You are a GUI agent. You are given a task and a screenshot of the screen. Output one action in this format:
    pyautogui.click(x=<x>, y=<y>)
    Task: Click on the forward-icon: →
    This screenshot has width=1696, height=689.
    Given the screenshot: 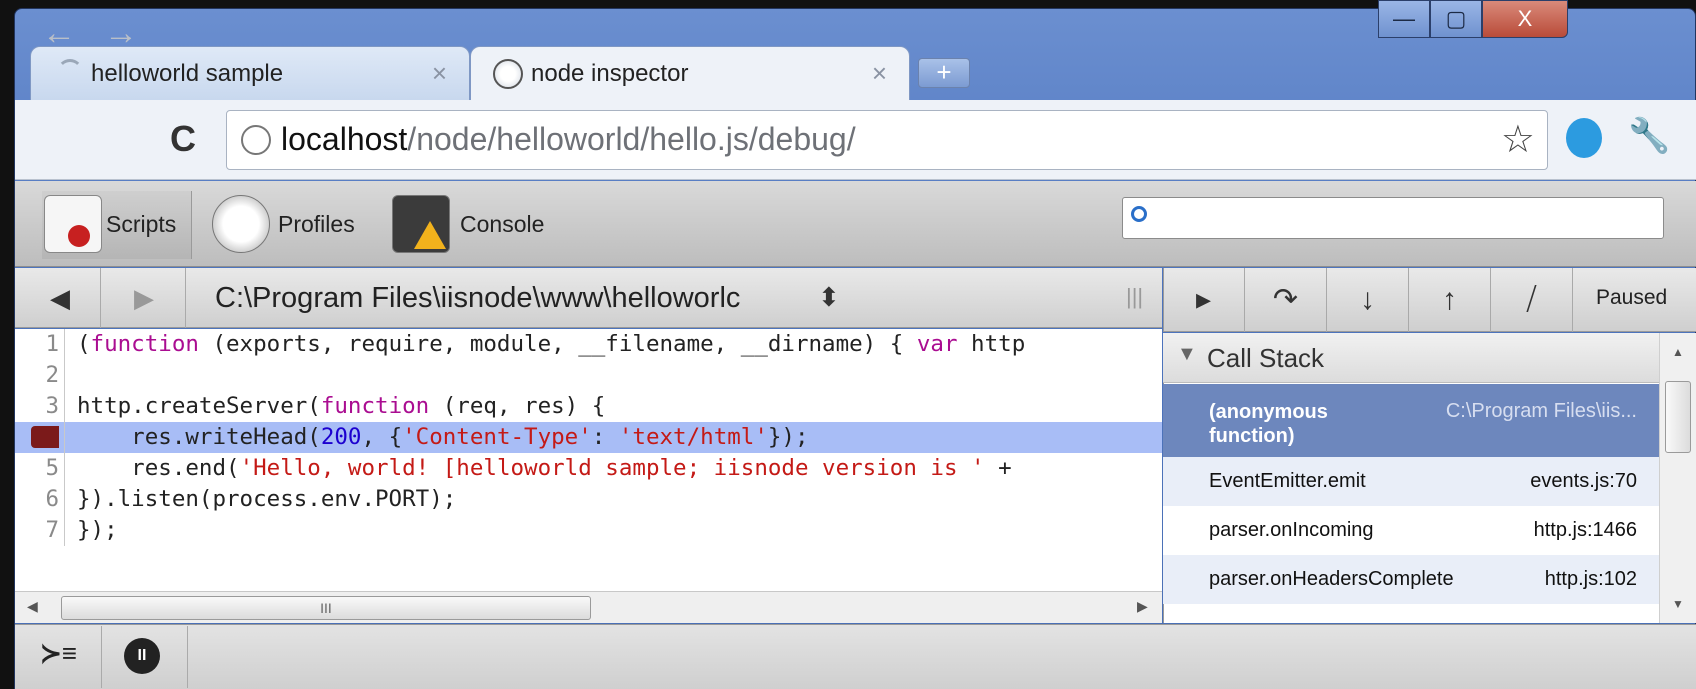 What is the action you would take?
    pyautogui.click(x=121, y=33)
    